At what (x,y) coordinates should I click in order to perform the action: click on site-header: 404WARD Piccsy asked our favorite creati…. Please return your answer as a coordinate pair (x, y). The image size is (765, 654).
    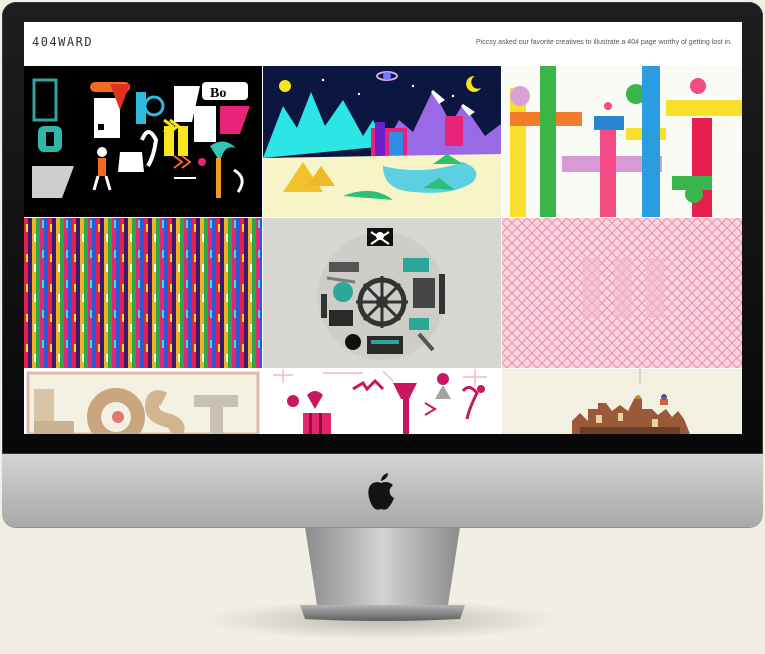
    Looking at the image, I should click on (383, 44).